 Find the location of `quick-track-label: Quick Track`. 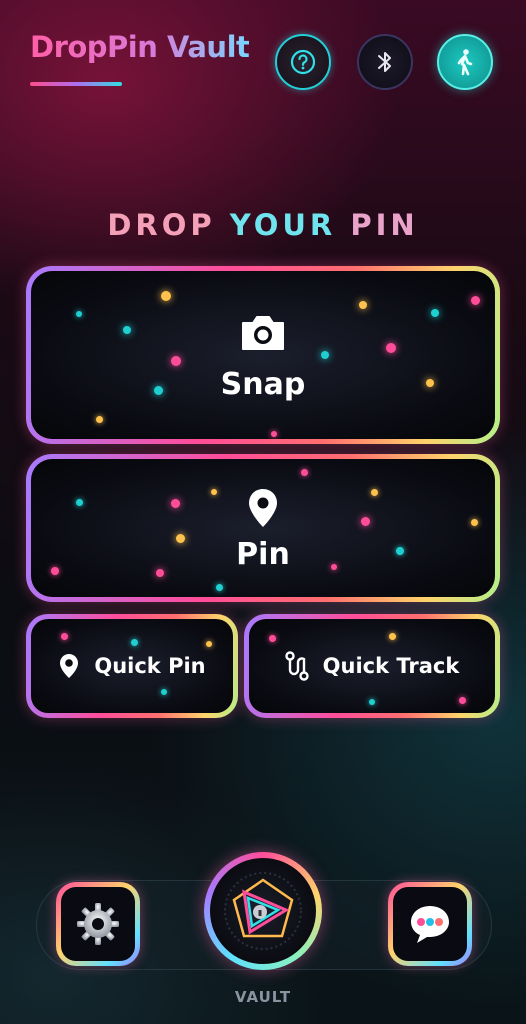

quick-track-label: Quick Track is located at coordinates (391, 666).